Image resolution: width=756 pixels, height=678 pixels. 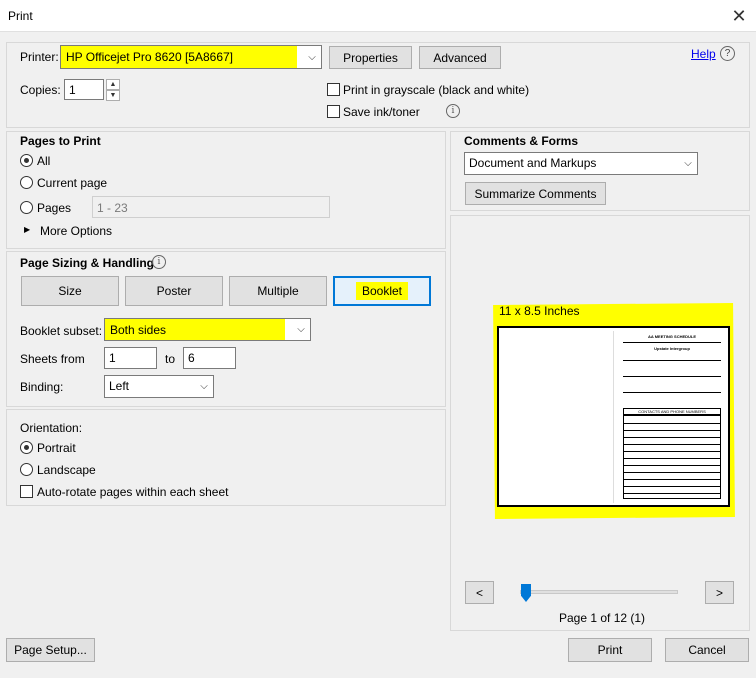 I want to click on copies-input: 1, so click(x=84, y=89).